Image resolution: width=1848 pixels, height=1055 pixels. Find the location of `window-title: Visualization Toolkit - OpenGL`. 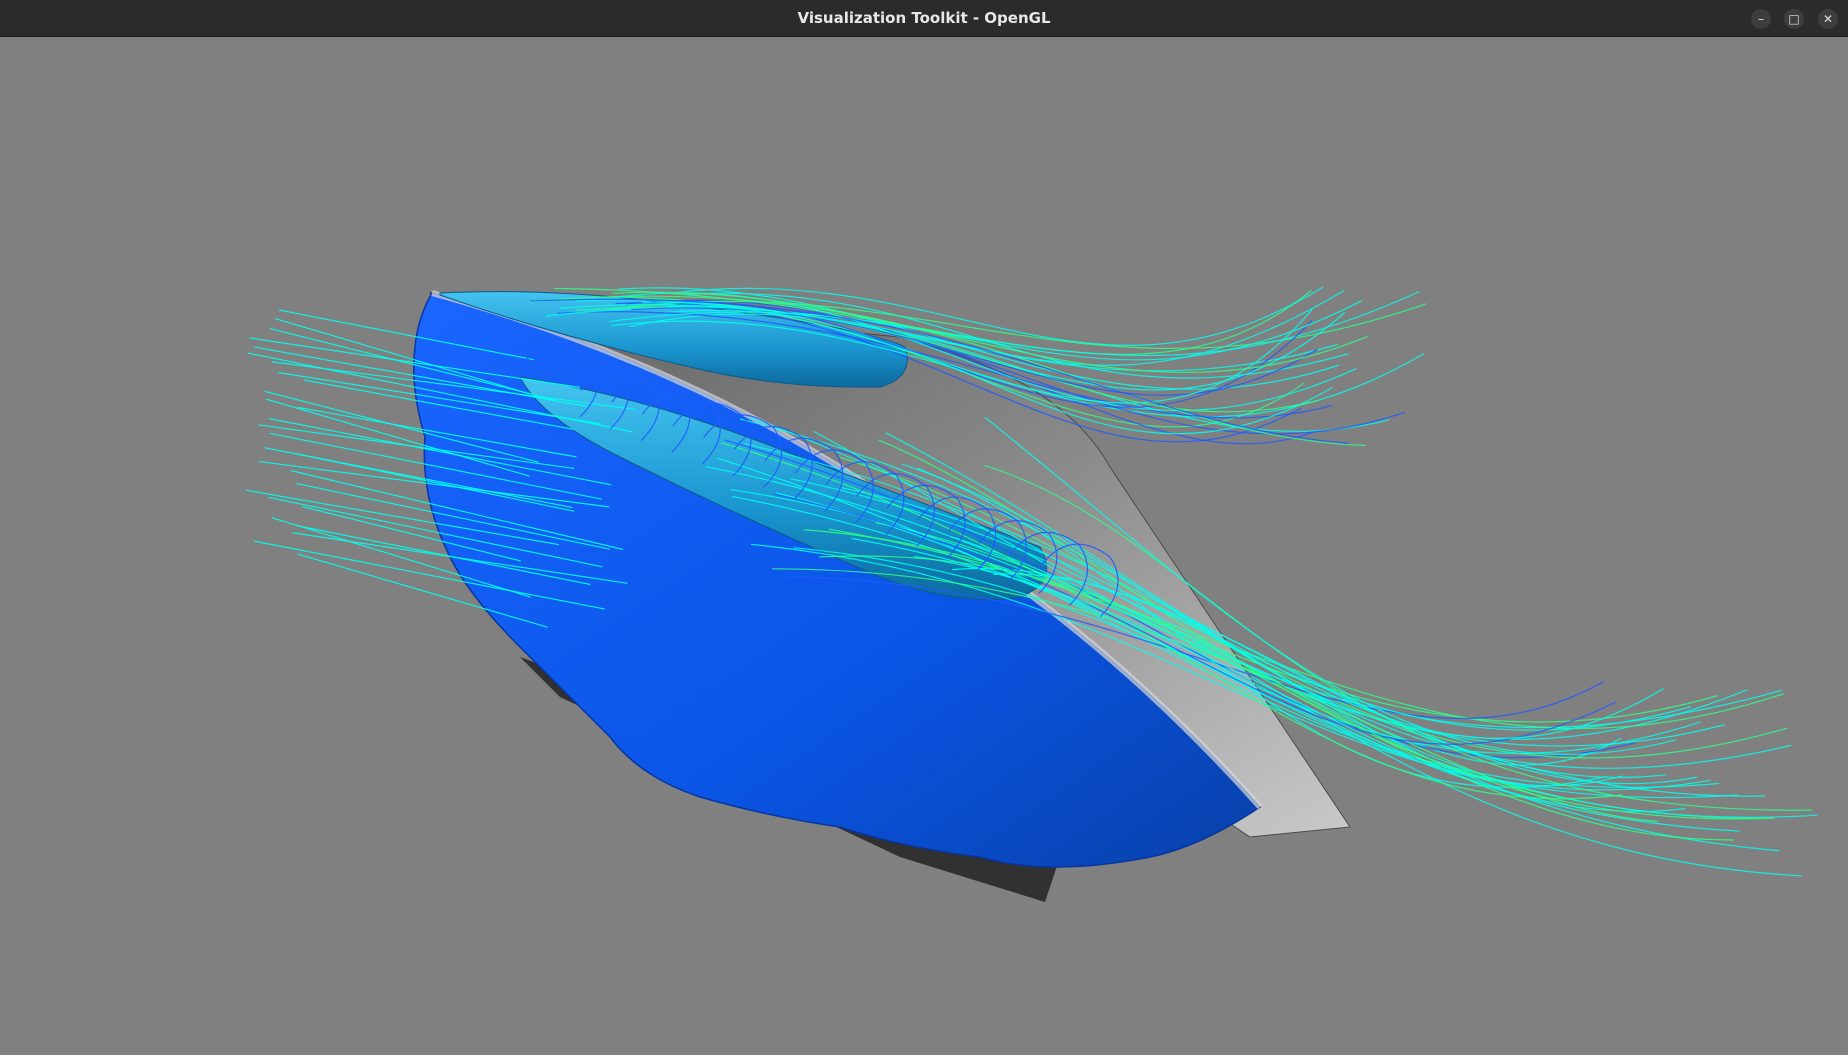

window-title: Visualization Toolkit - OpenGL is located at coordinates (924, 18).